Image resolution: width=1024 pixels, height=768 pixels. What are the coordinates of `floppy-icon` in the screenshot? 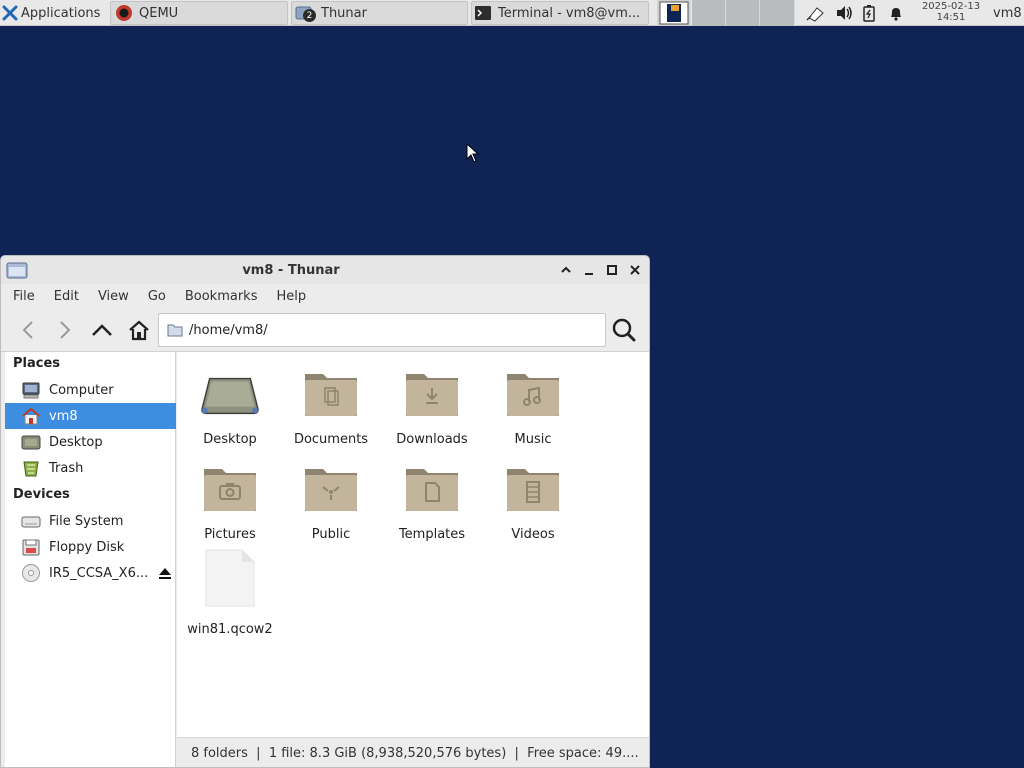 It's located at (31, 547).